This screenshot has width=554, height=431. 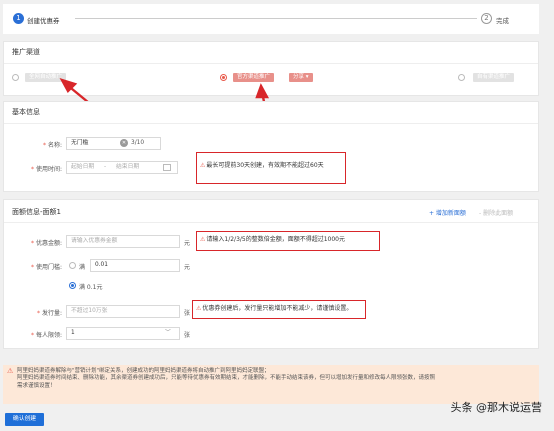 I want to click on channel-section: 推广渠道 全网自动推广 官方渠道推广 分享 ▾ 自有渠道推广, so click(x=271, y=68).